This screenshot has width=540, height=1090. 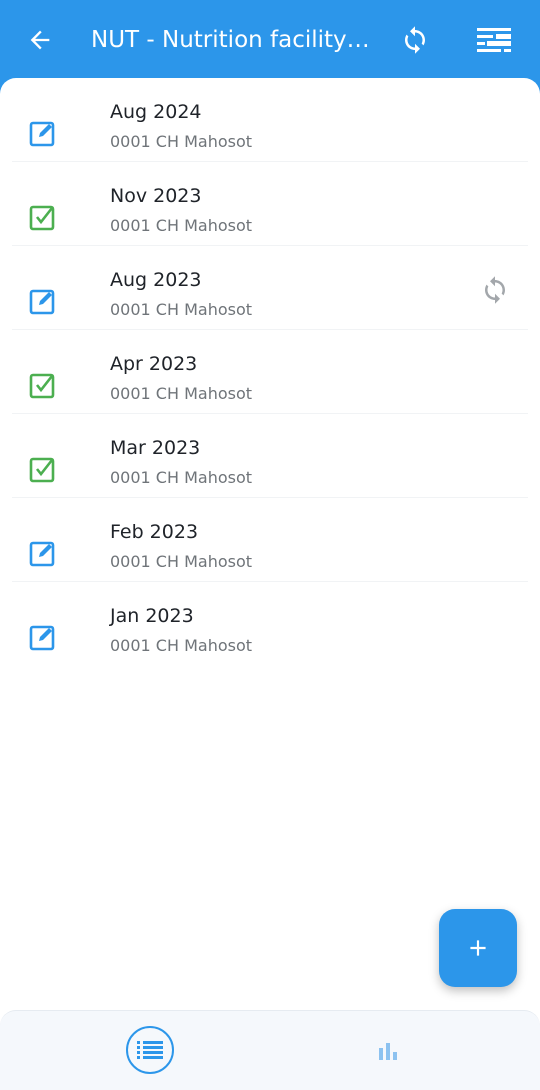 I want to click on event-period: Apr 2023, so click(x=154, y=364).